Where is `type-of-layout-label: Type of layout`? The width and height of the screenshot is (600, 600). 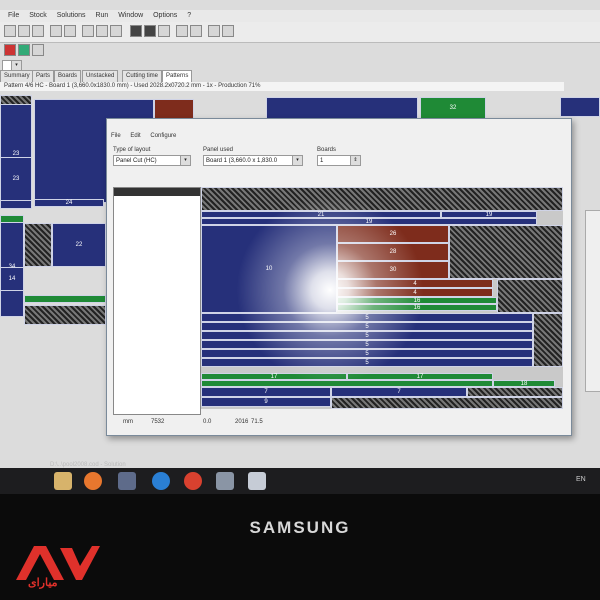 type-of-layout-label: Type of layout is located at coordinates (132, 150).